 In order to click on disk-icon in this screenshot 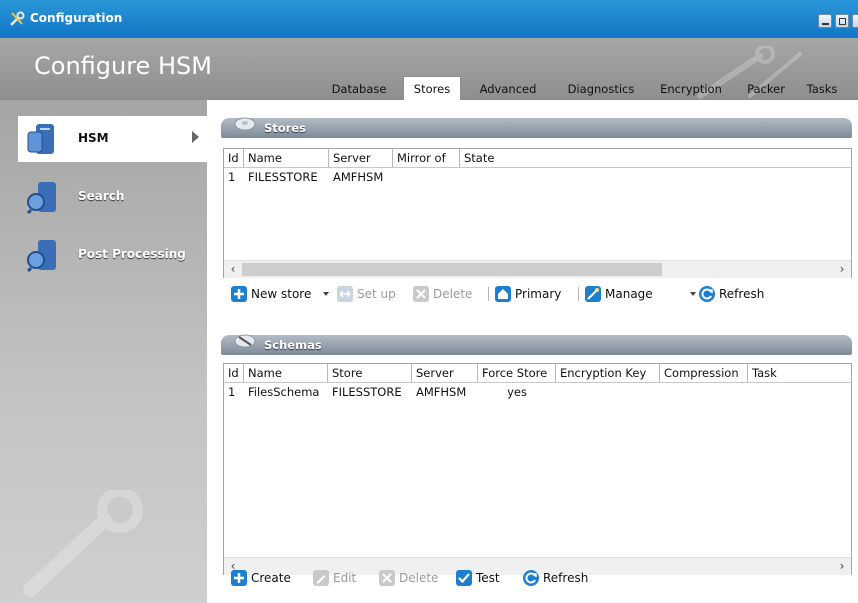, I will do `click(245, 124)`.